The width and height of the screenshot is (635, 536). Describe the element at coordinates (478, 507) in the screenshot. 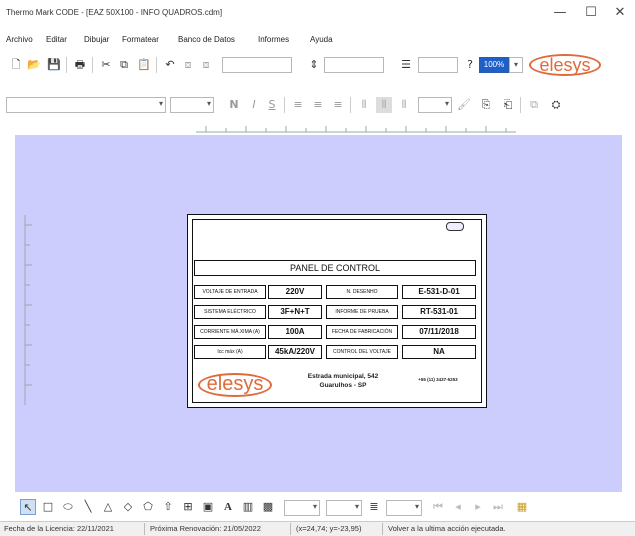

I see `next-record-icon: ▸` at that location.